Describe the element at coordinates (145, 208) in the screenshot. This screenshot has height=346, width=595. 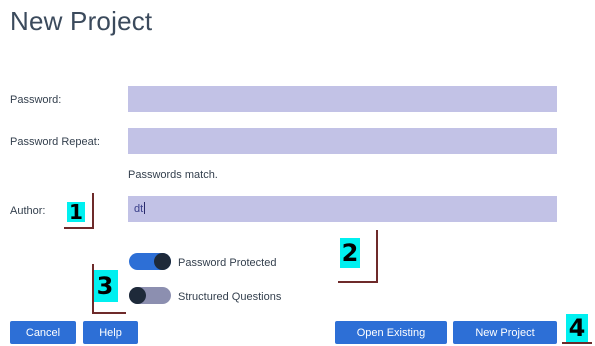
I see `text-caret` at that location.